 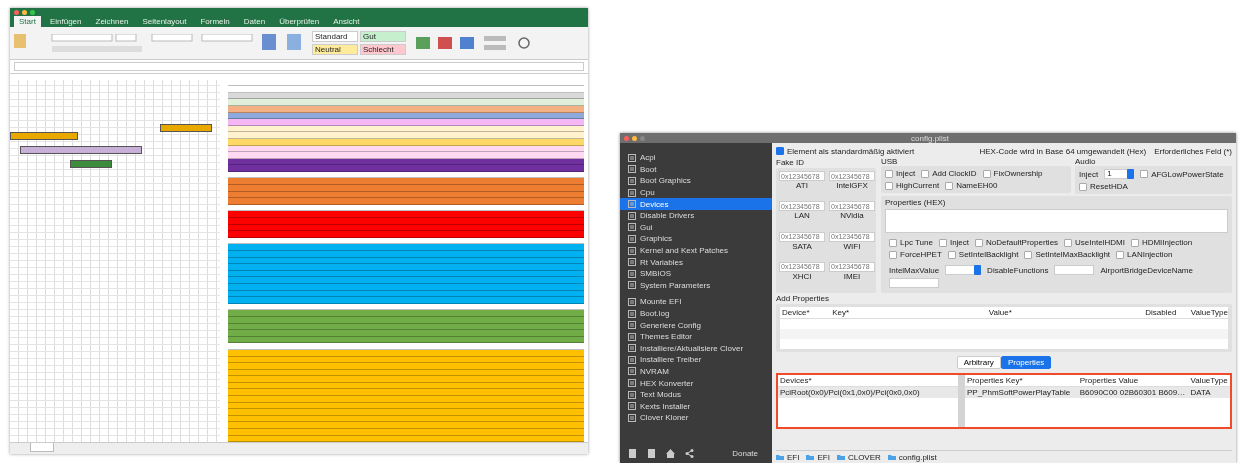 I want to click on sidebar-item: Installiere/Aktualisiere Clover, so click(x=696, y=348).